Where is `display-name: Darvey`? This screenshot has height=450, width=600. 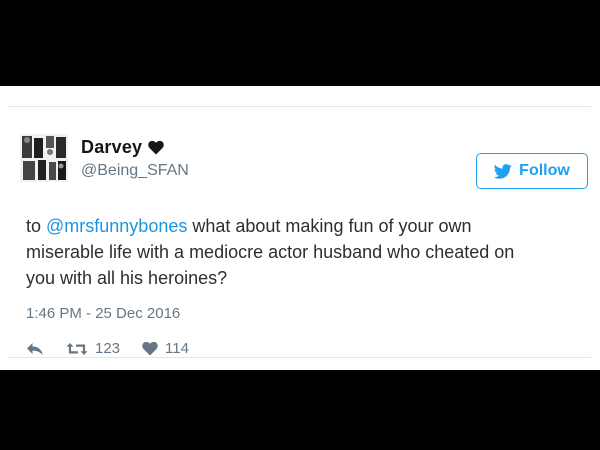 display-name: Darvey is located at coordinates (111, 147).